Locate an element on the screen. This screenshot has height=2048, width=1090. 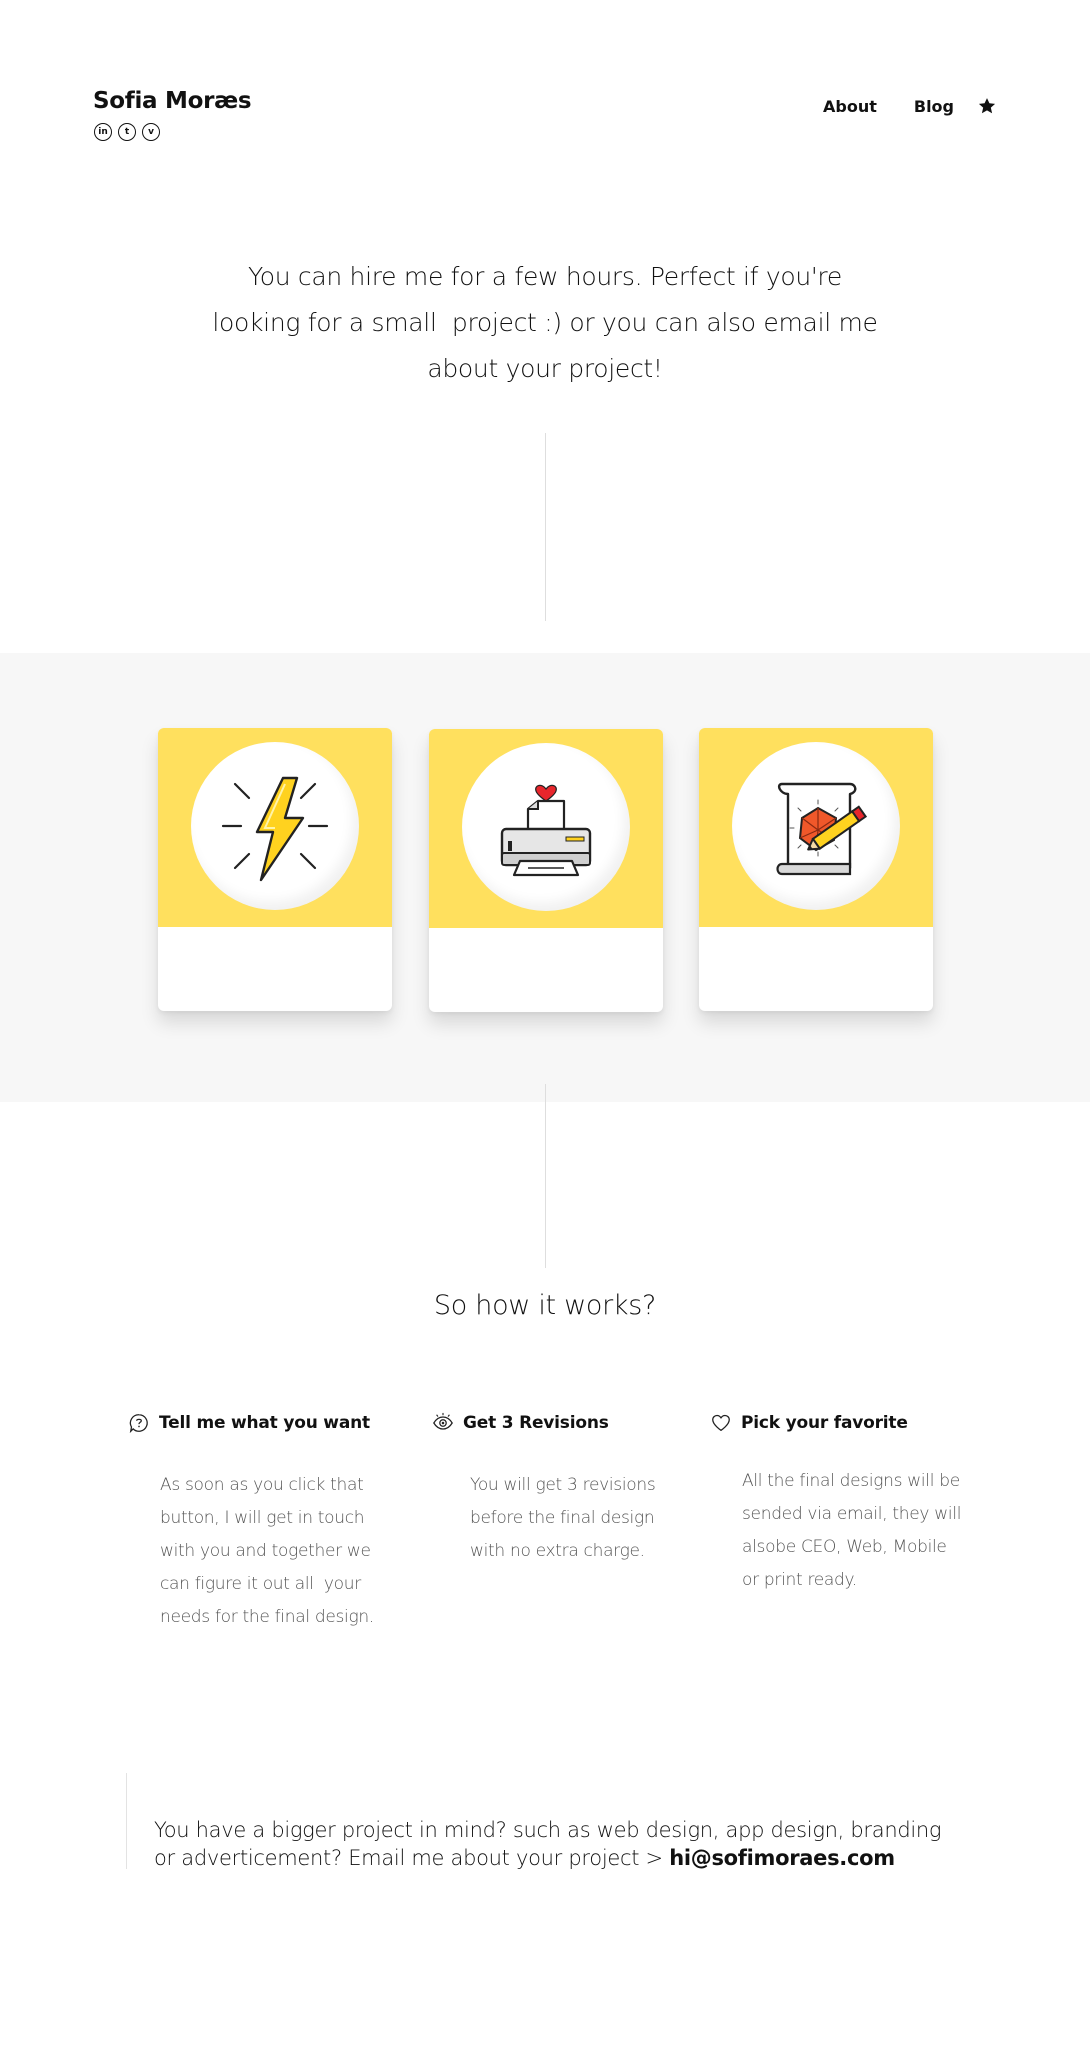
step-heading: Pick your favorite is located at coordinates (809, 1423).